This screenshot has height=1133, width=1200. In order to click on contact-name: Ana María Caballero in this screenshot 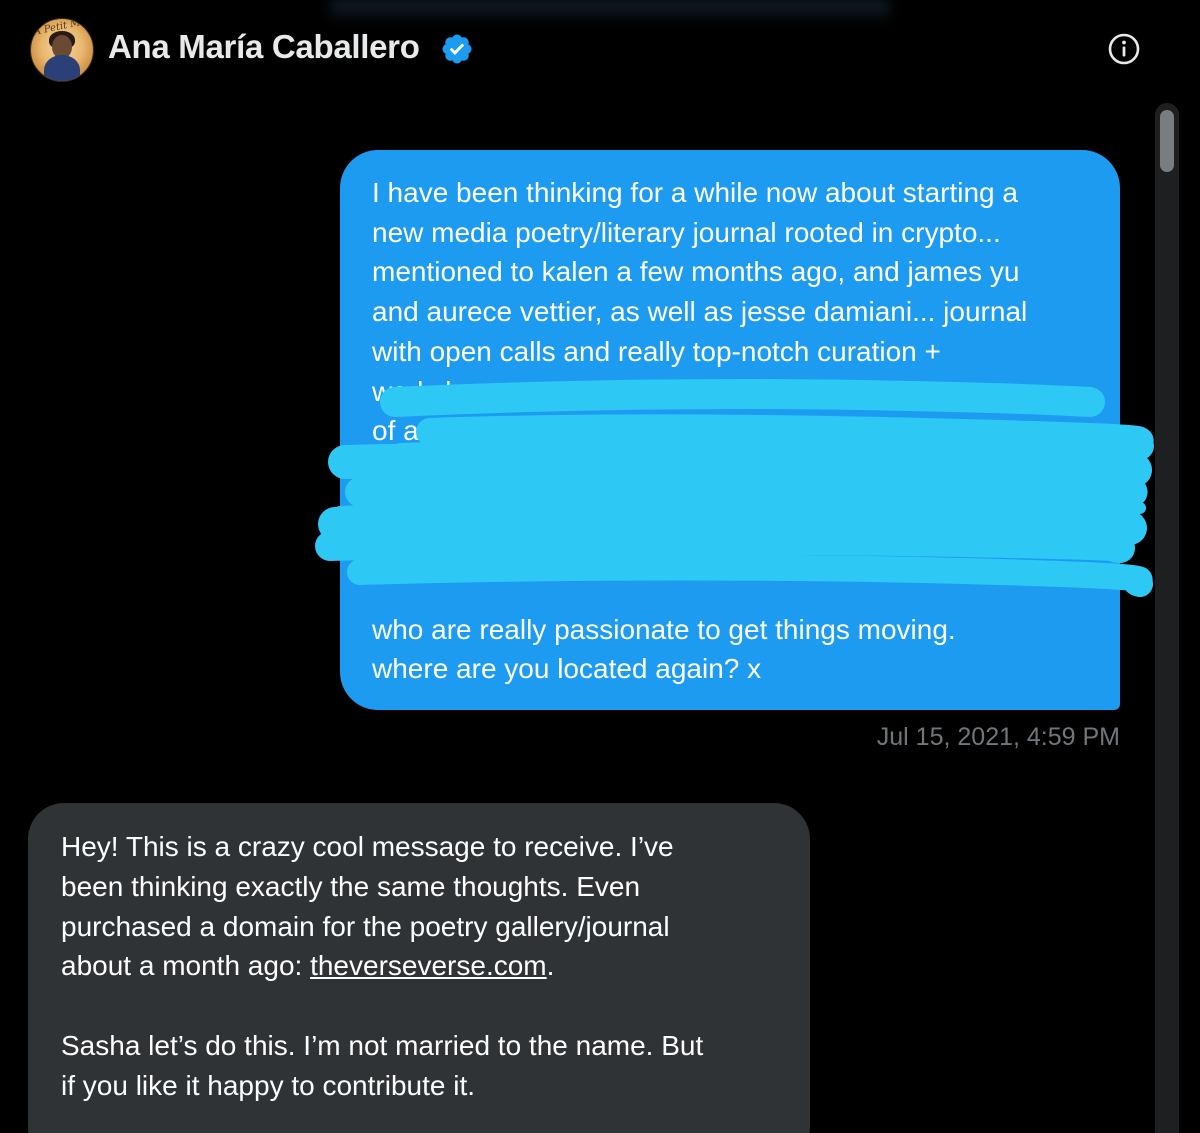, I will do `click(264, 47)`.